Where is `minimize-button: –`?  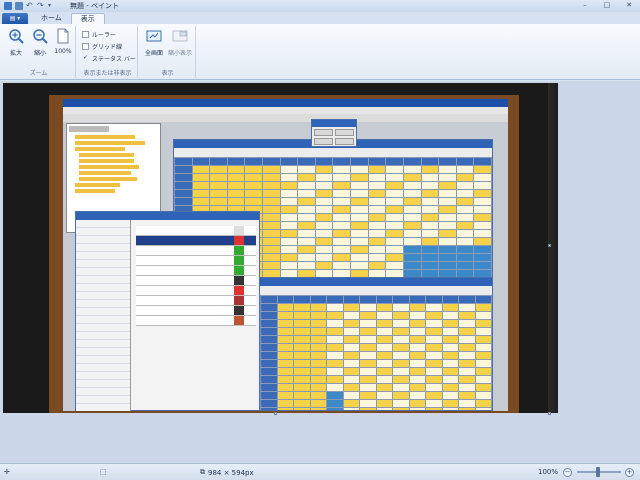
minimize-button: – is located at coordinates (585, 5).